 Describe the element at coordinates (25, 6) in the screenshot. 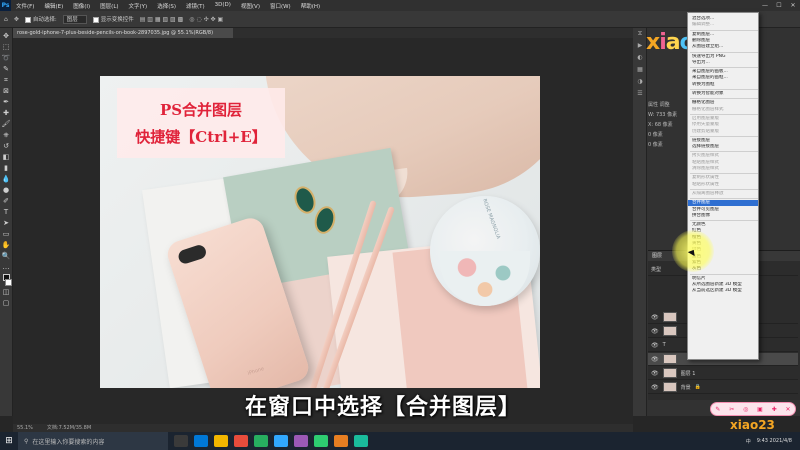

I see `menu-item: 文件(F)` at that location.